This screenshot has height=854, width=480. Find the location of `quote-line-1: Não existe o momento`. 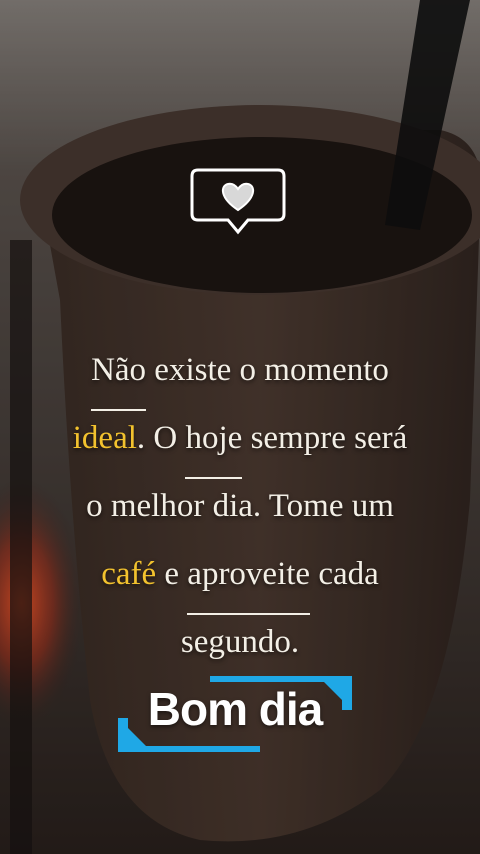

quote-line-1: Não existe o momento is located at coordinates (240, 373).